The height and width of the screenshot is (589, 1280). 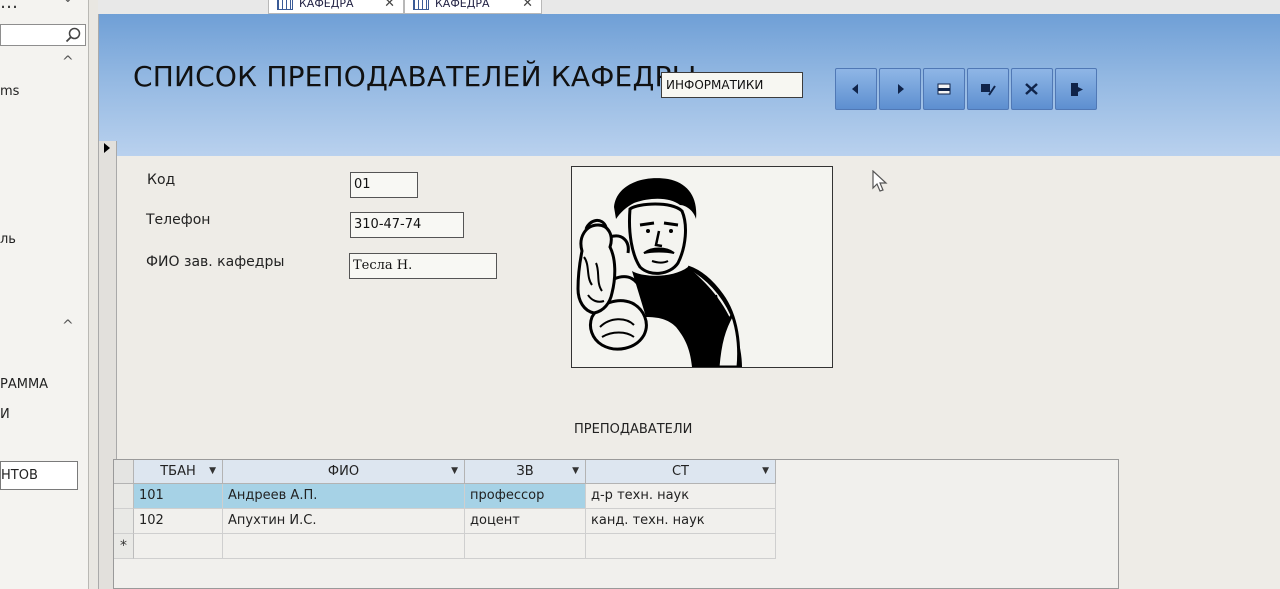 What do you see at coordinates (178, 496) in the screenshot?
I see `table-cell: 101` at bounding box center [178, 496].